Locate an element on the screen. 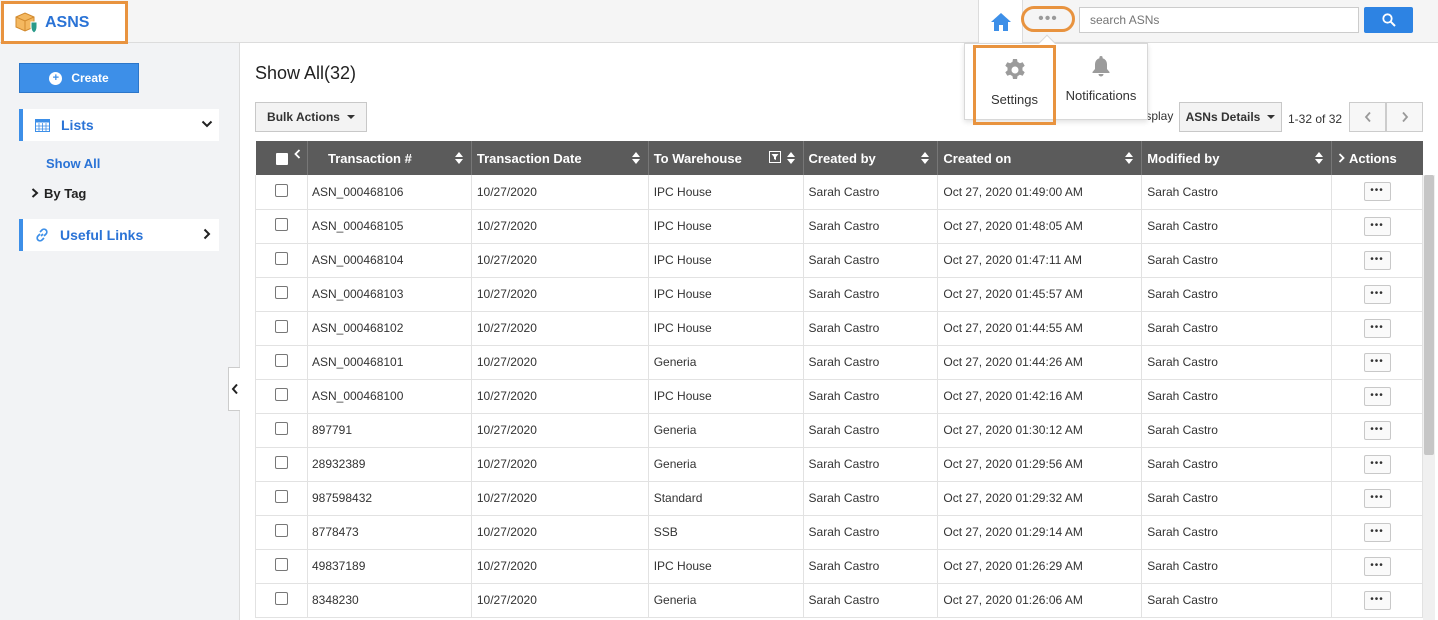  column-header-created-by: Created by is located at coordinates (871, 158).